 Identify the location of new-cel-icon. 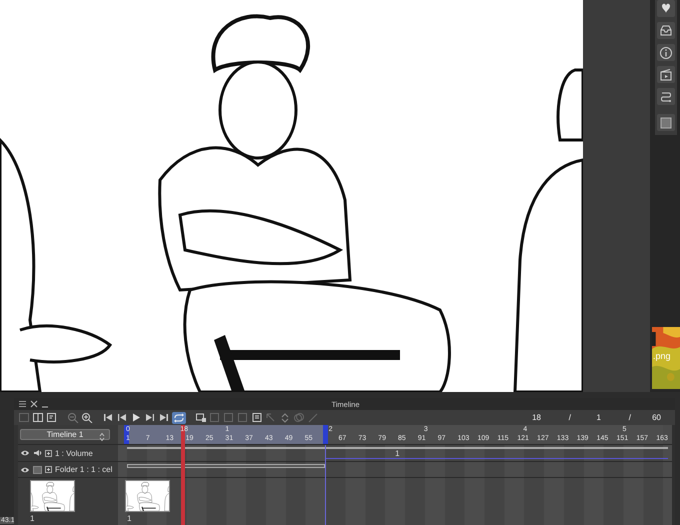
(201, 417).